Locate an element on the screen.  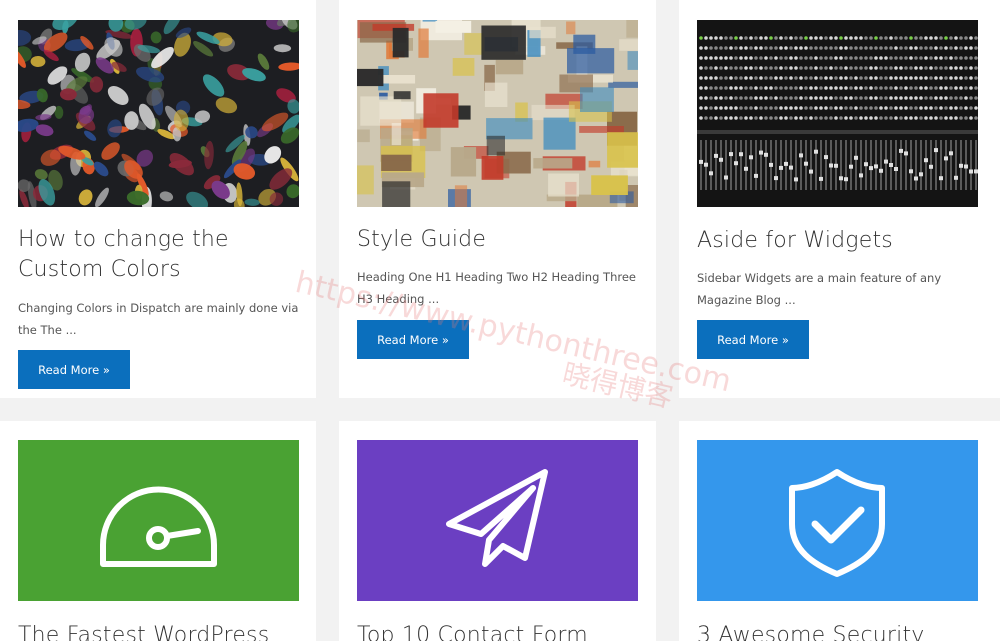
torn-posters-image is located at coordinates (497, 113).